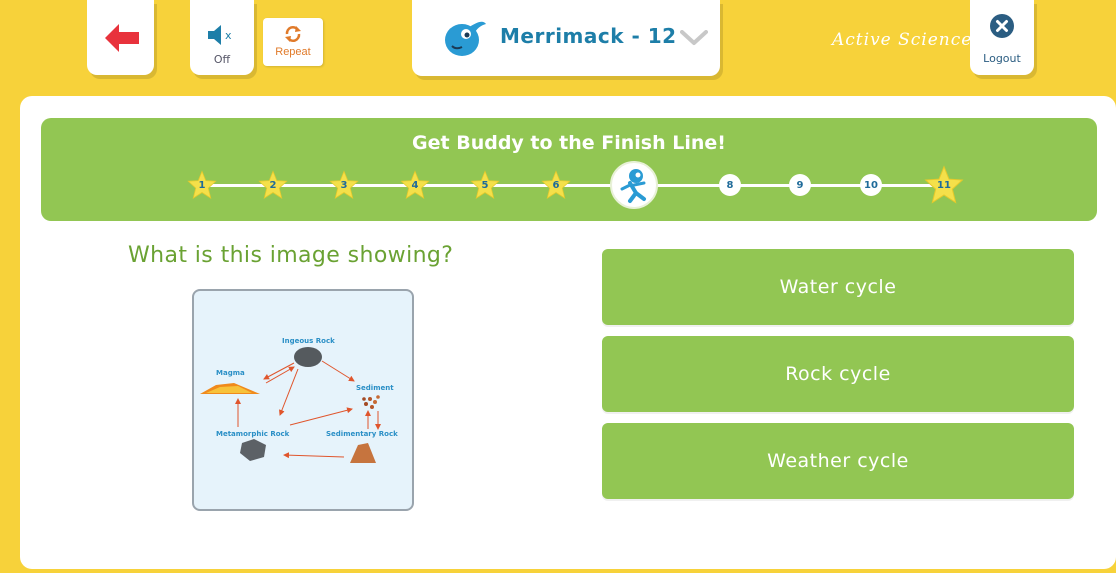  What do you see at coordinates (308, 357) in the screenshot?
I see `igneous-rock-image` at bounding box center [308, 357].